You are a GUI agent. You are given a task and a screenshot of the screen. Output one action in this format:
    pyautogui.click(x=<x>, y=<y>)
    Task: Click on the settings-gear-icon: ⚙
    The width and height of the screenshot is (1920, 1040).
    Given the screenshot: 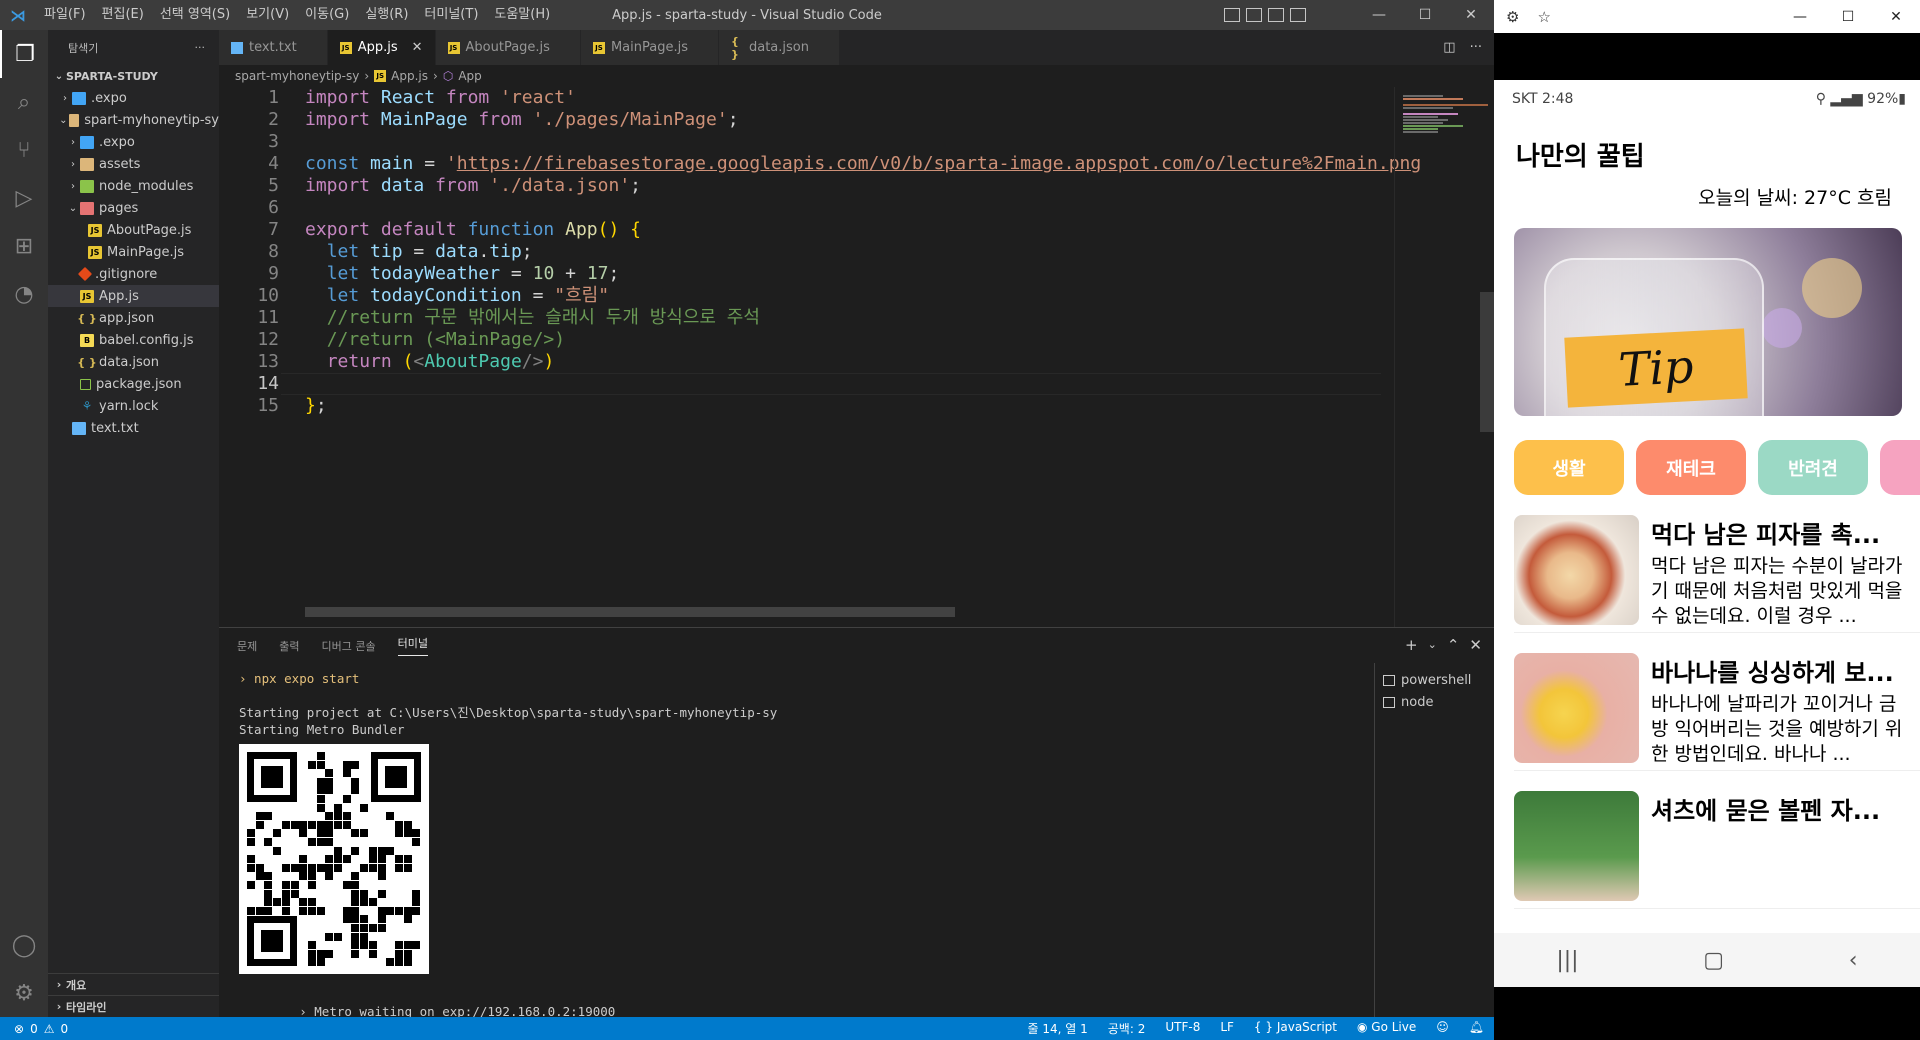 What is the action you would take?
    pyautogui.click(x=24, y=993)
    